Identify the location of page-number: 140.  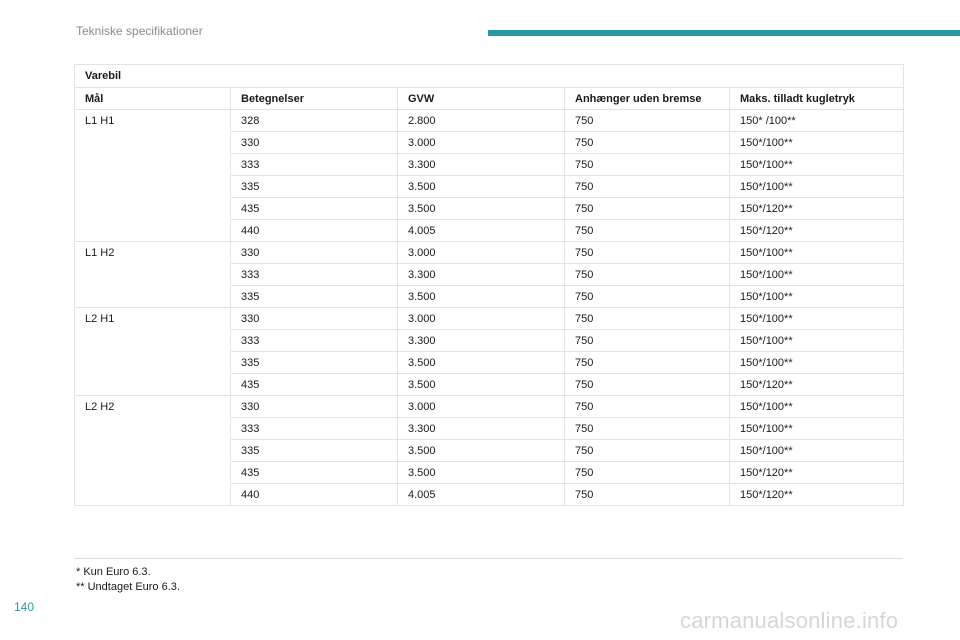
(24, 607).